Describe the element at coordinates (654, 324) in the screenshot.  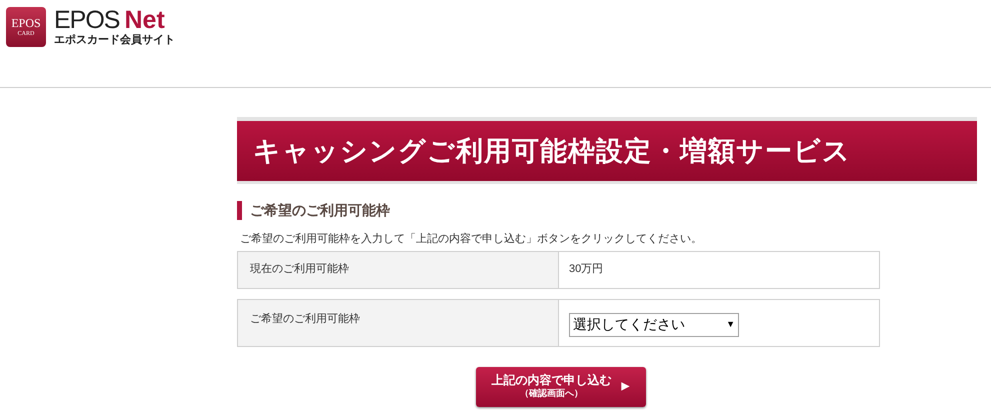
I see `limit-select: 選択してください ▼` at that location.